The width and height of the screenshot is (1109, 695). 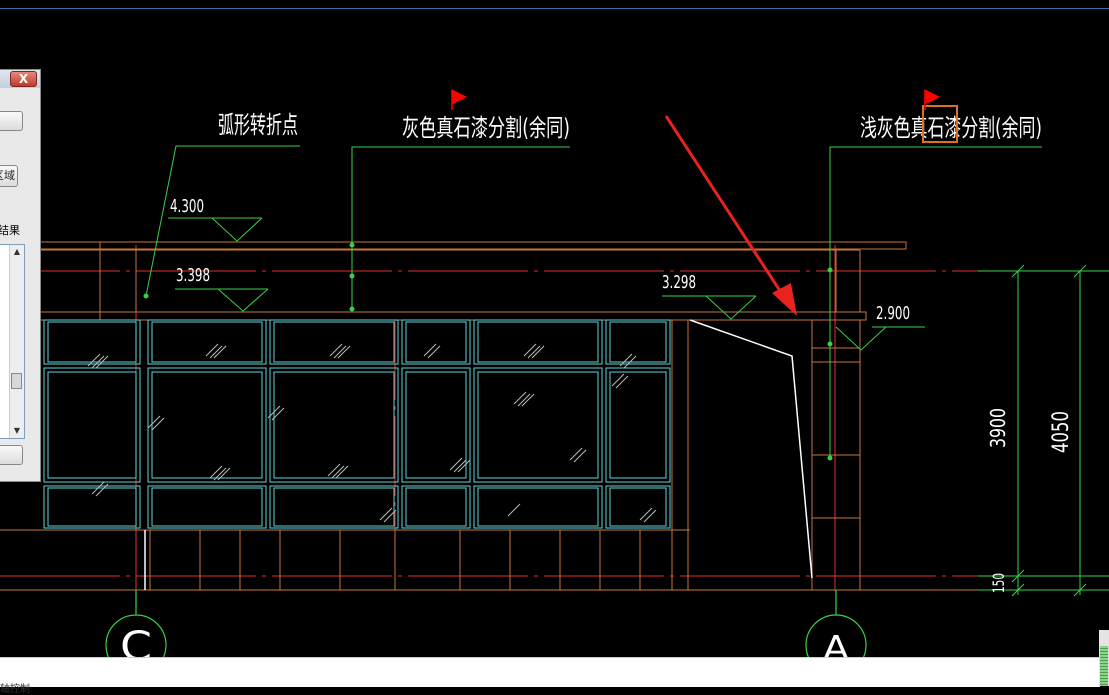 What do you see at coordinates (998, 583) in the screenshot?
I see `dimension-label-150: 150` at bounding box center [998, 583].